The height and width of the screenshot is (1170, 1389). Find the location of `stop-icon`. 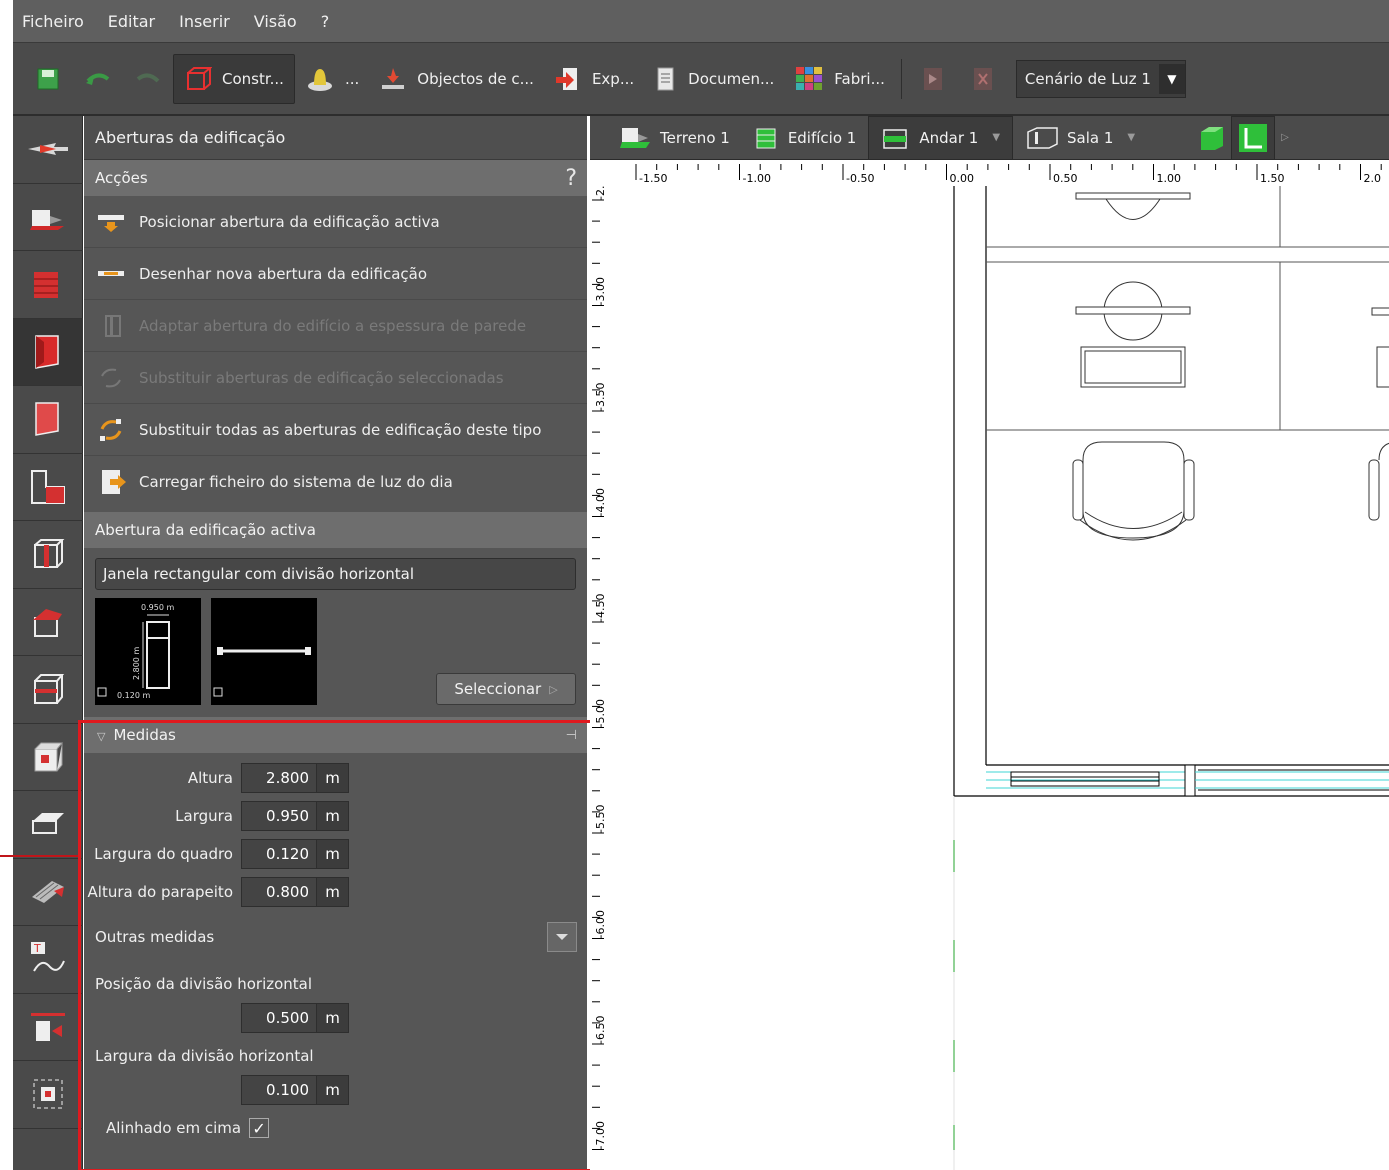

stop-icon is located at coordinates (983, 79).